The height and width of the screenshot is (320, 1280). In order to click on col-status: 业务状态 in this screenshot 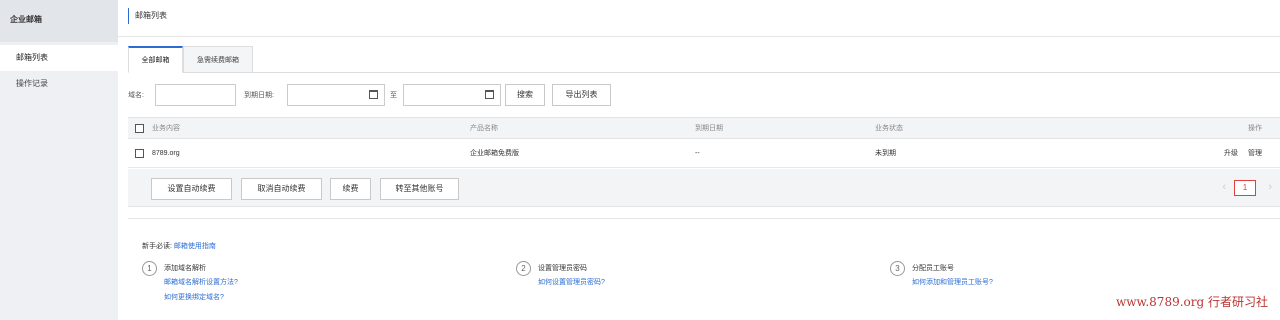, I will do `click(889, 128)`.